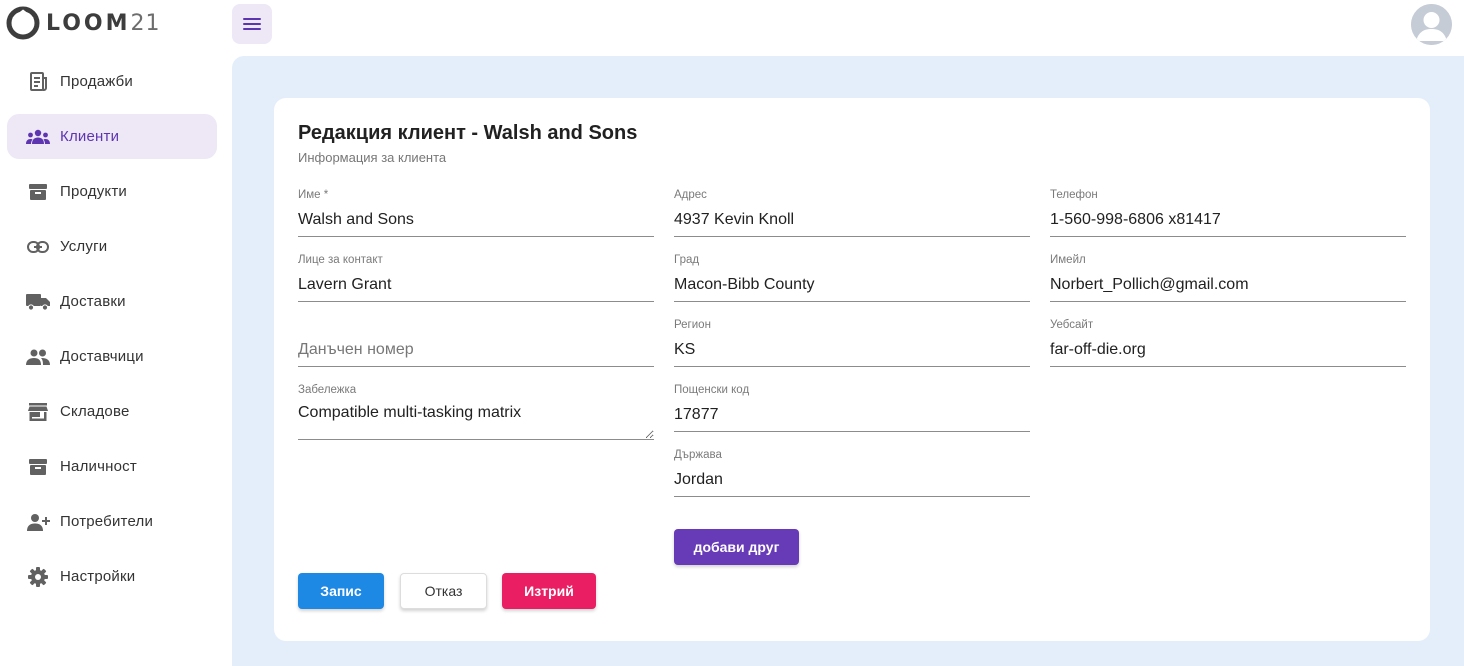  What do you see at coordinates (736, 547) in the screenshot?
I see `add-other-button: добави друг` at bounding box center [736, 547].